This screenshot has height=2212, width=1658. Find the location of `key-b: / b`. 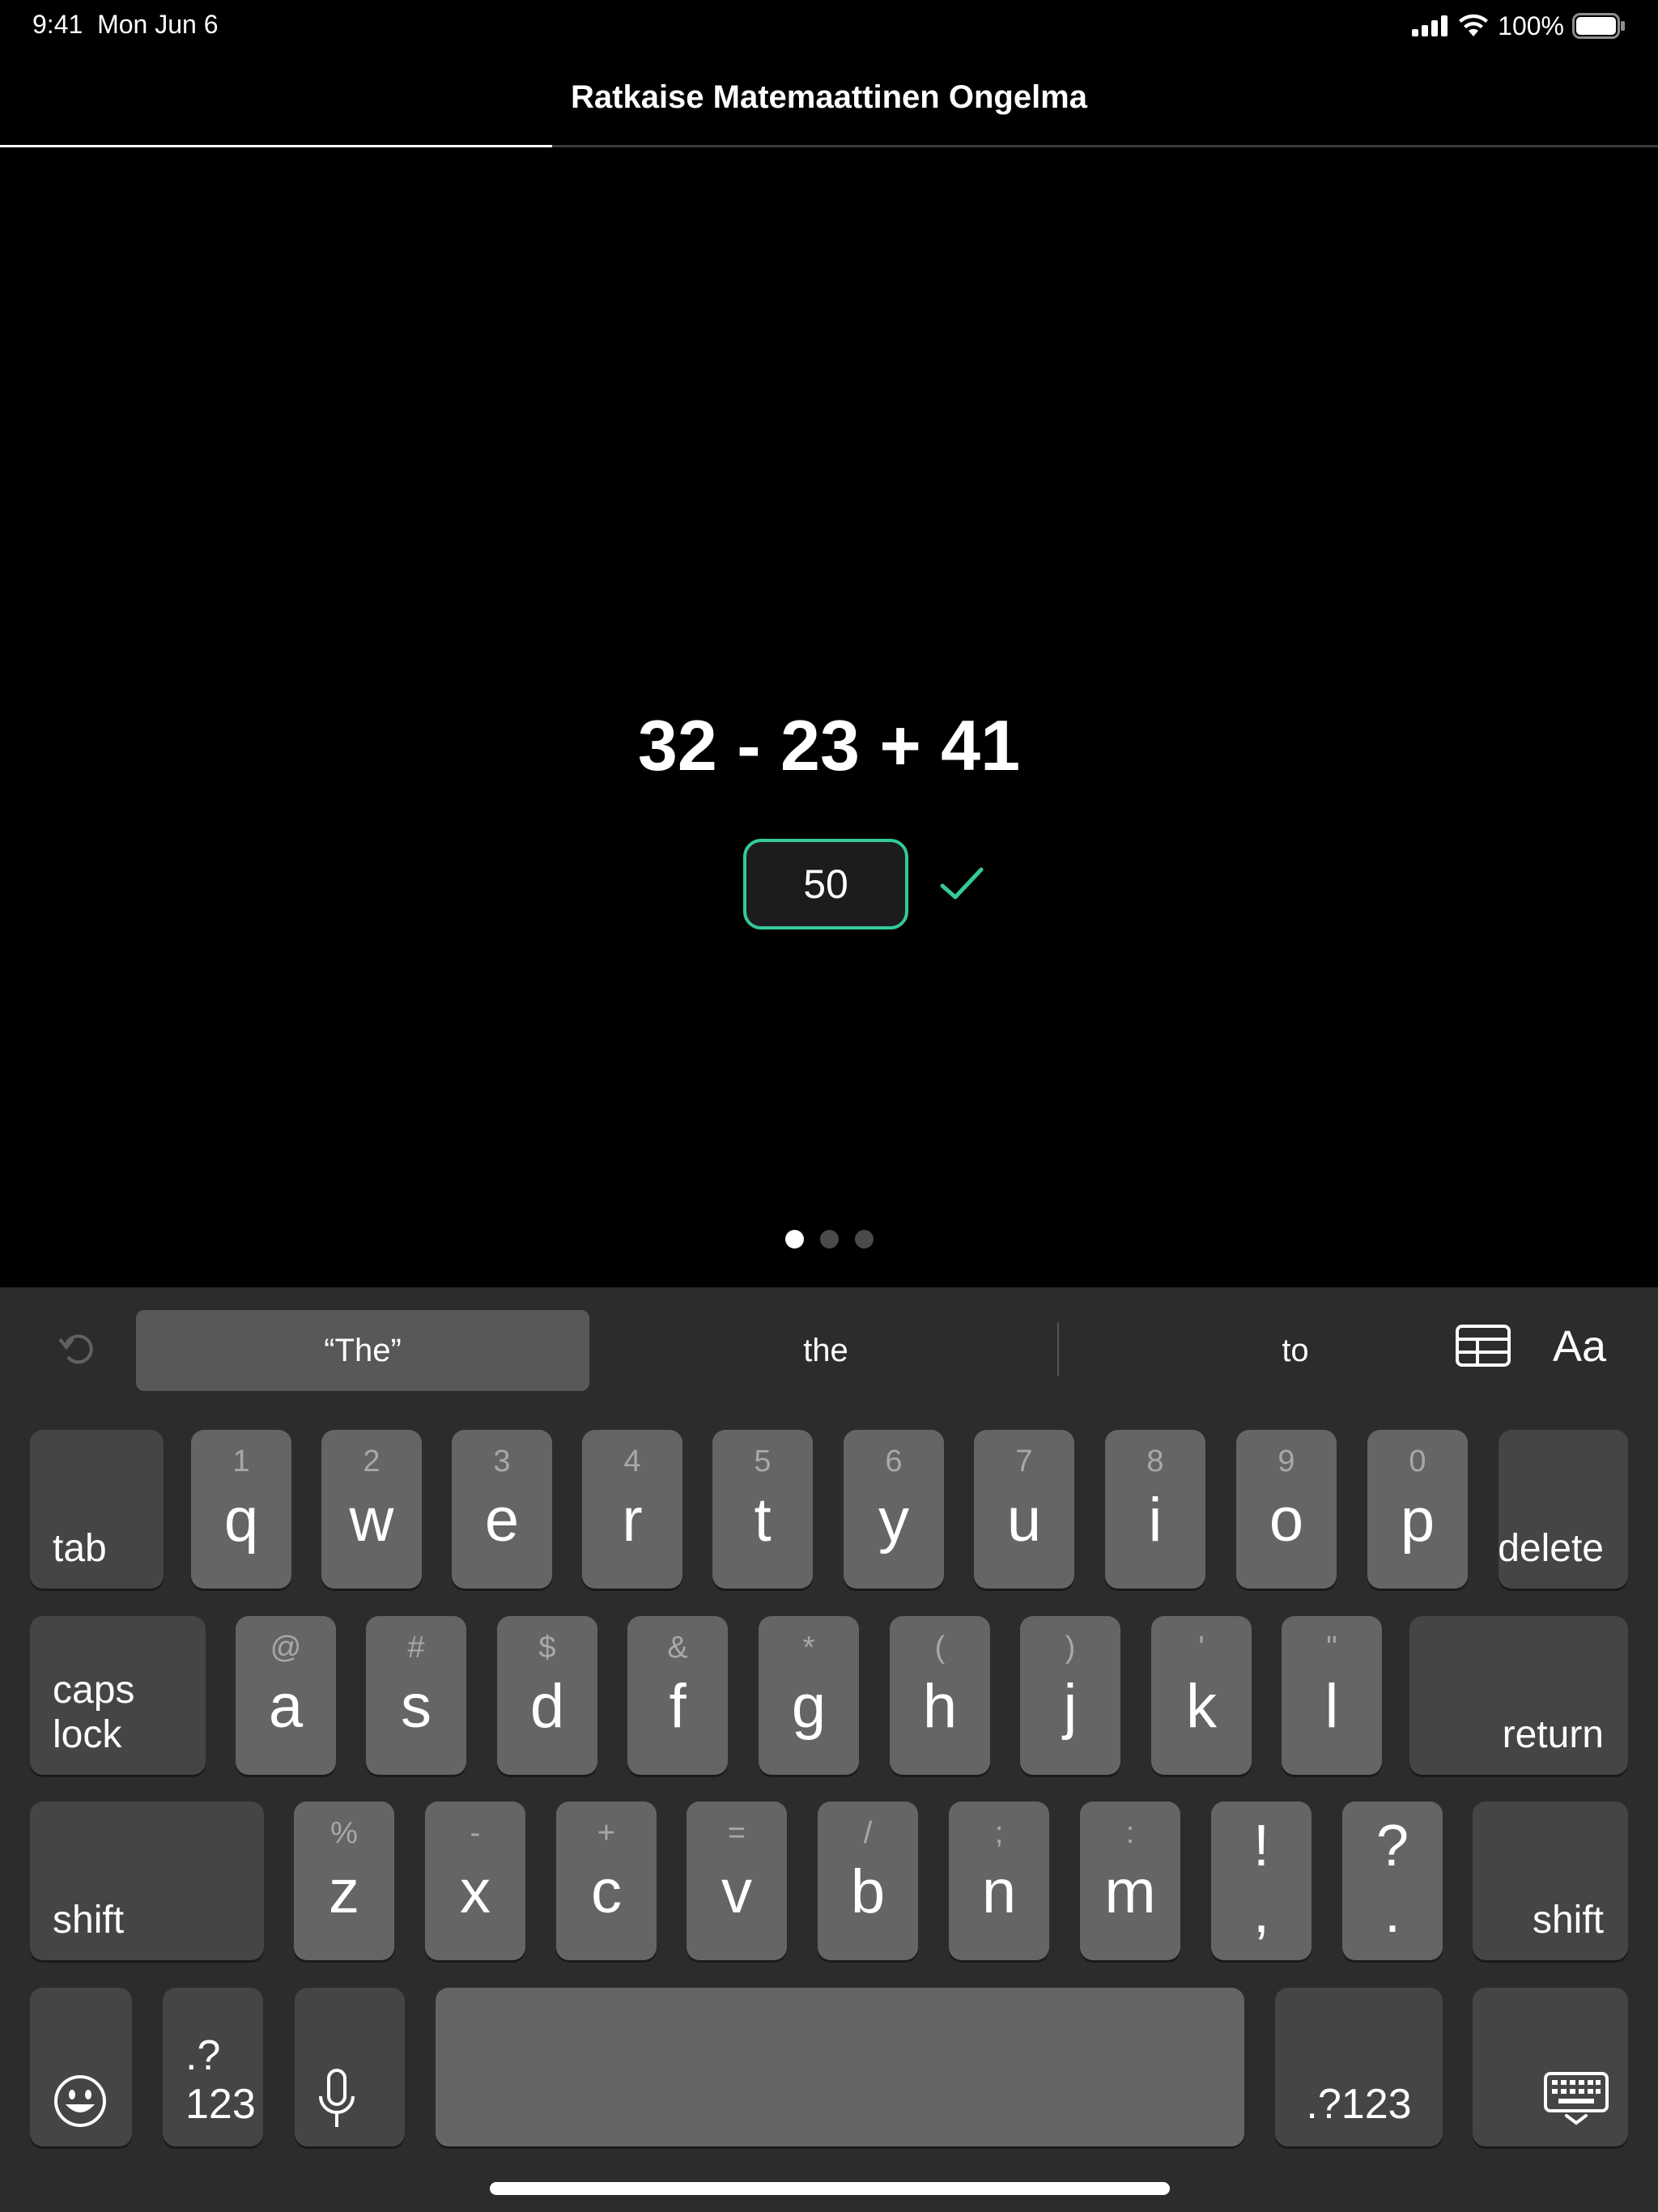

key-b: / b is located at coordinates (868, 1881).